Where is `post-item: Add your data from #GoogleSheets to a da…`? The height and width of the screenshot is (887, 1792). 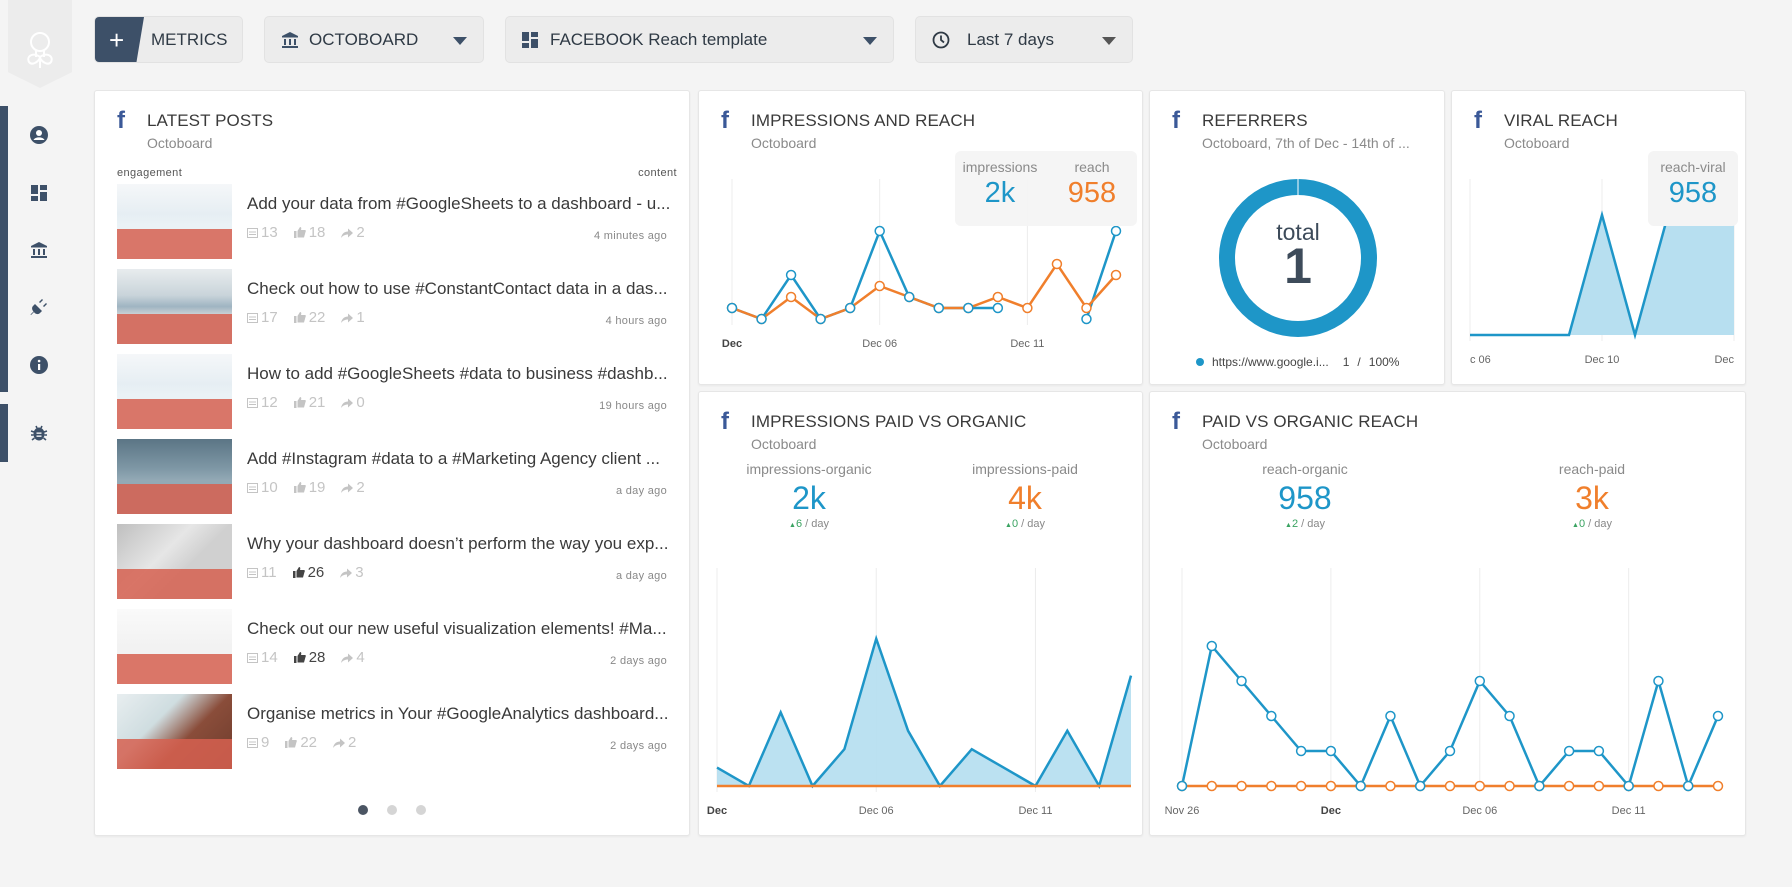 post-item: Add your data from #GoogleSheets to a da… is located at coordinates (397, 222).